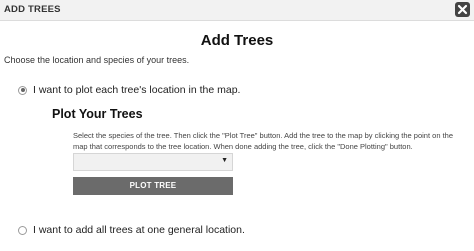 The image size is (474, 251). What do you see at coordinates (97, 114) in the screenshot?
I see `plot-section-title: Plot Your Trees` at bounding box center [97, 114].